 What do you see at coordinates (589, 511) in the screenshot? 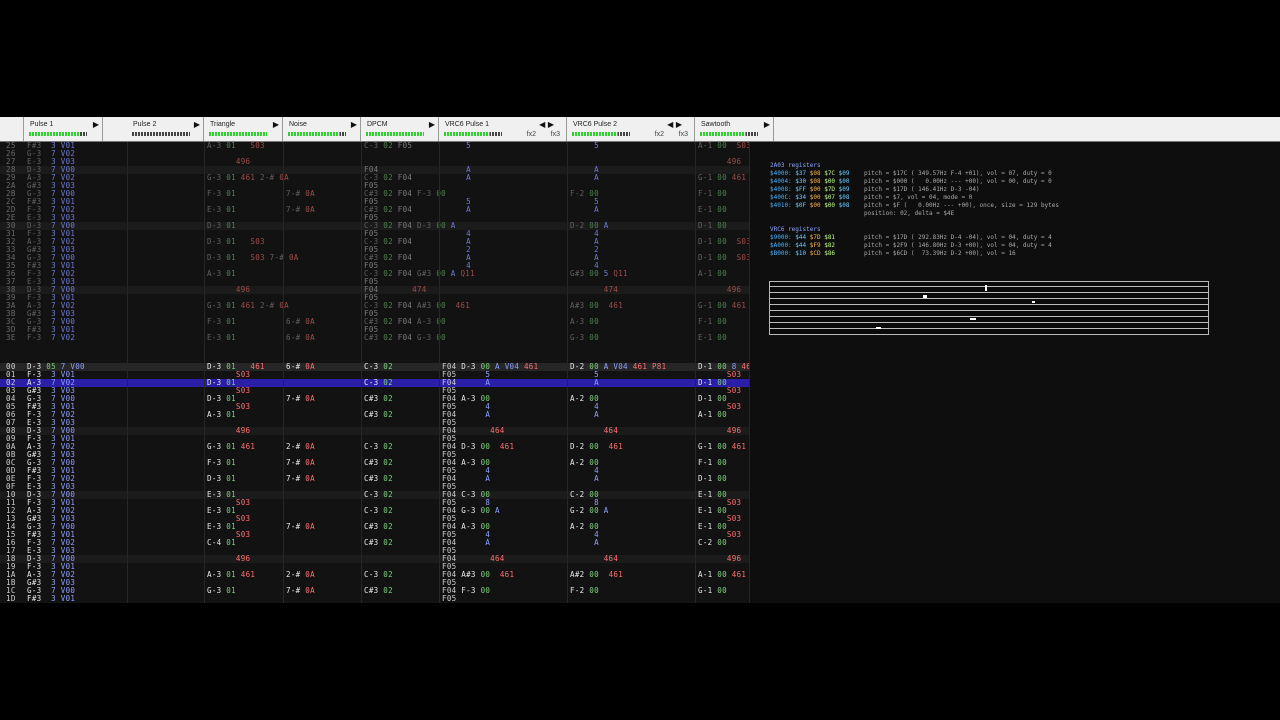
I see `pattern-cell: G-2 00 A` at bounding box center [589, 511].